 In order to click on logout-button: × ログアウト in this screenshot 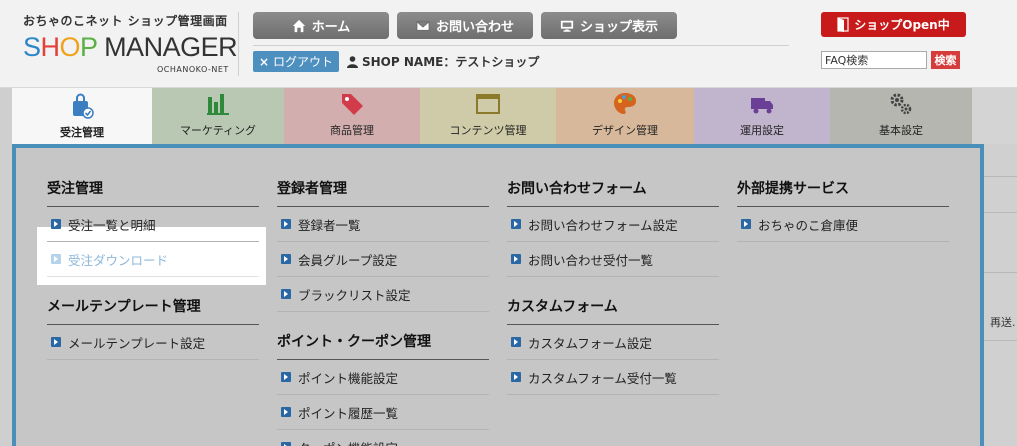, I will do `click(296, 61)`.